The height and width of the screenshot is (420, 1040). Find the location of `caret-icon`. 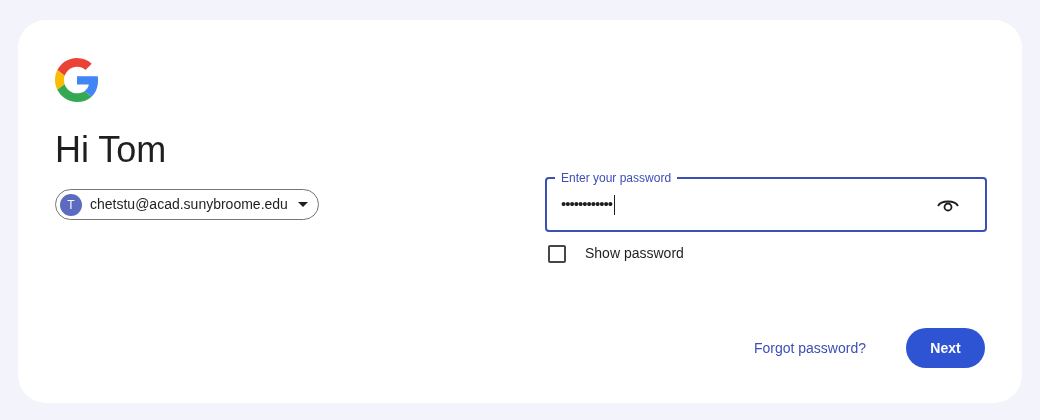

caret-icon is located at coordinates (302, 204).